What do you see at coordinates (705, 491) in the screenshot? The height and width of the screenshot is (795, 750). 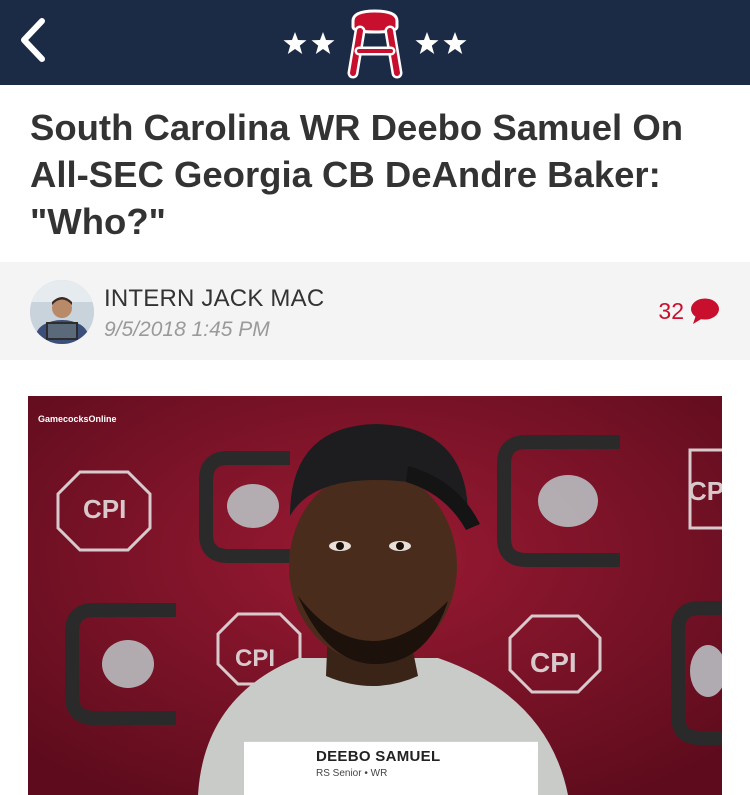 I see `svg-text: CP` at bounding box center [705, 491].